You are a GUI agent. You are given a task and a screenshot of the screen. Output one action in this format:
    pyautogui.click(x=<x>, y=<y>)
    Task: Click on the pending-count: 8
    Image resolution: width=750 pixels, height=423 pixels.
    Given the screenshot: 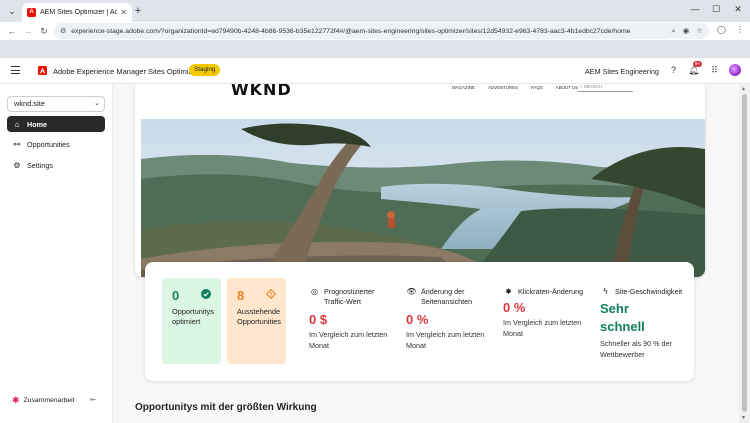 What is the action you would take?
    pyautogui.click(x=241, y=295)
    